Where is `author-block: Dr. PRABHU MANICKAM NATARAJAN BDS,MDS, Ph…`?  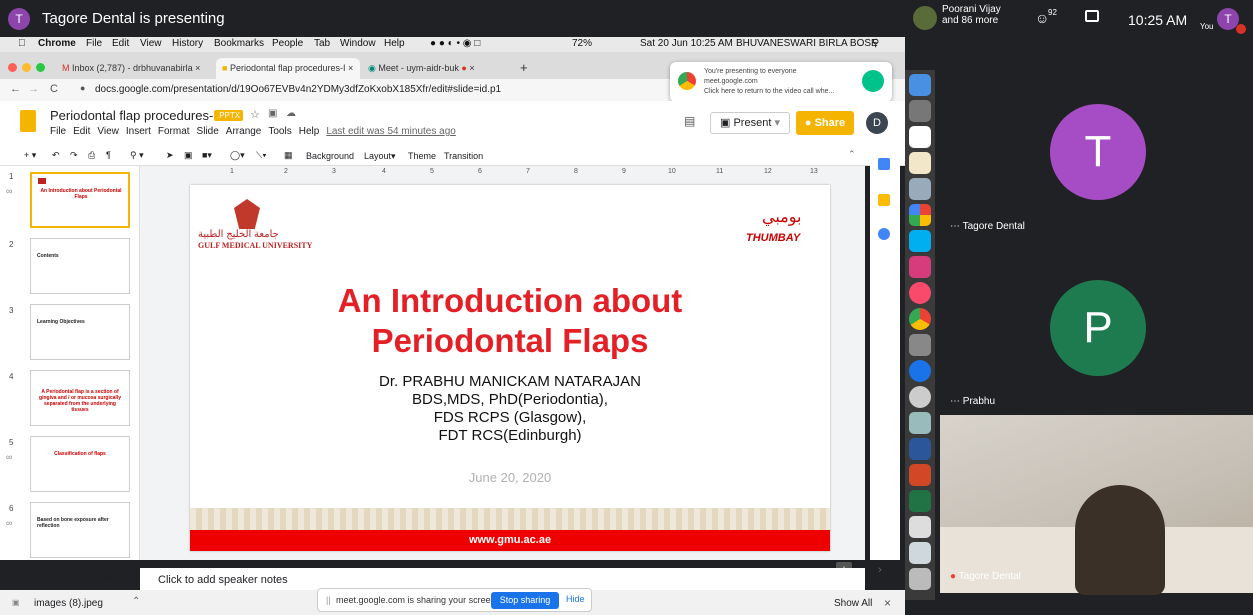
author-block: Dr. PRABHU MANICKAM NATARAJAN BDS,MDS, Ph… is located at coordinates (510, 409).